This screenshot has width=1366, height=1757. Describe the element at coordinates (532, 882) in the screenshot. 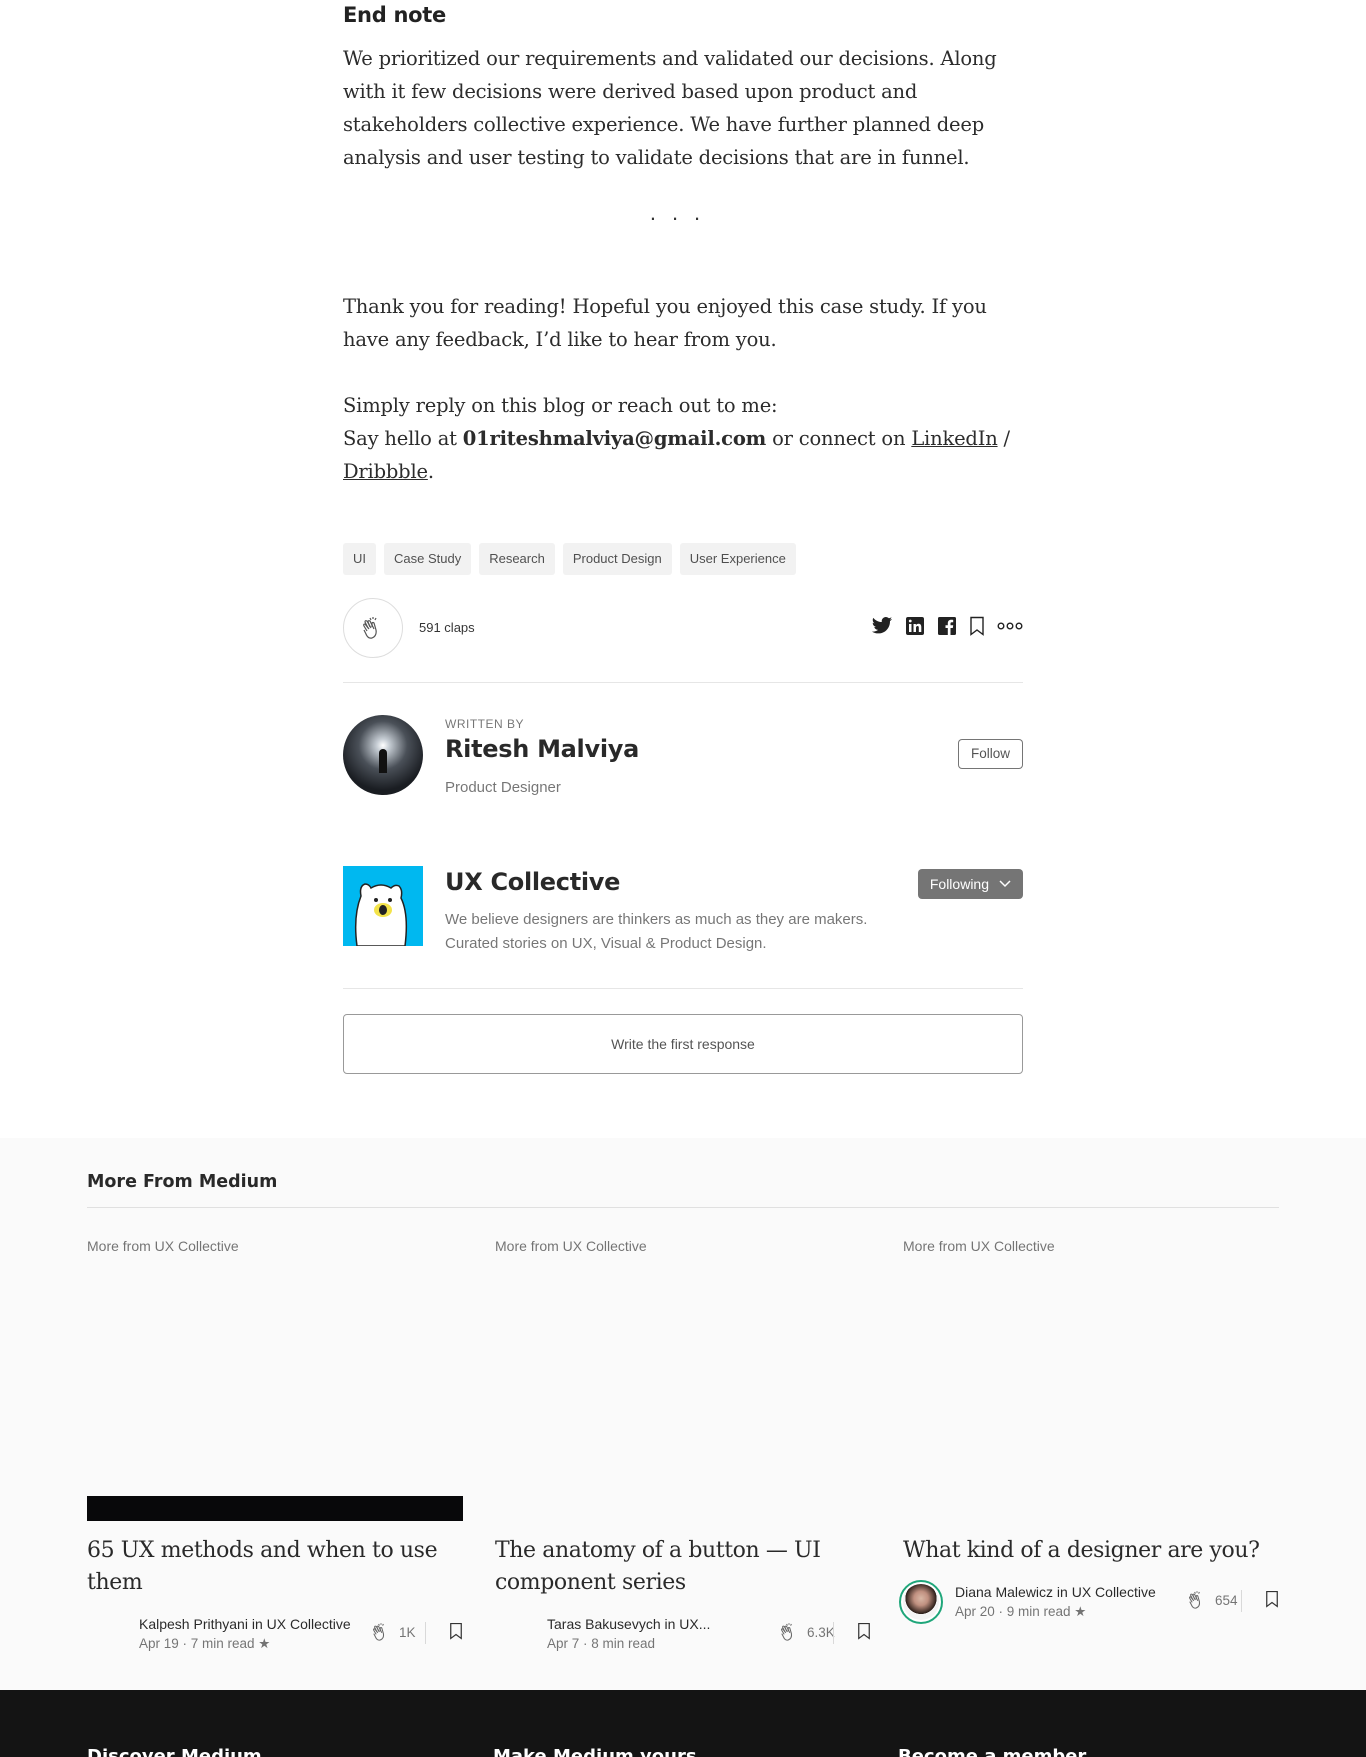

I see `publication-name: UX Collective` at that location.